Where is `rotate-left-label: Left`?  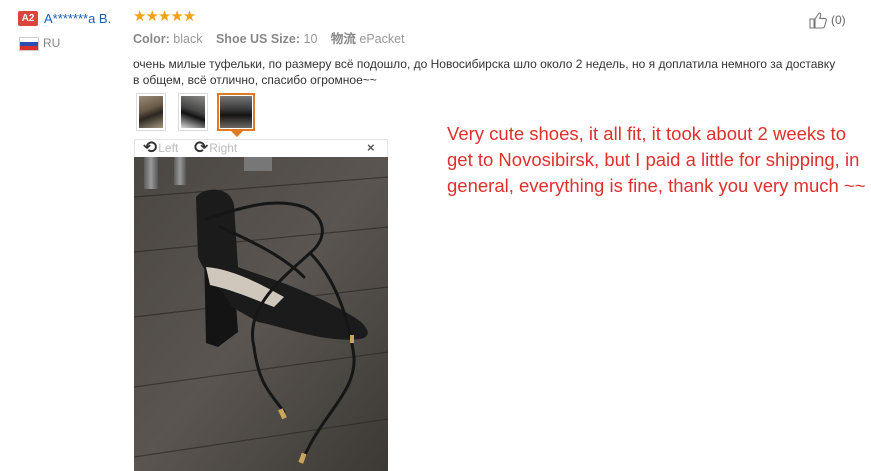
rotate-left-label: Left is located at coordinates (168, 148).